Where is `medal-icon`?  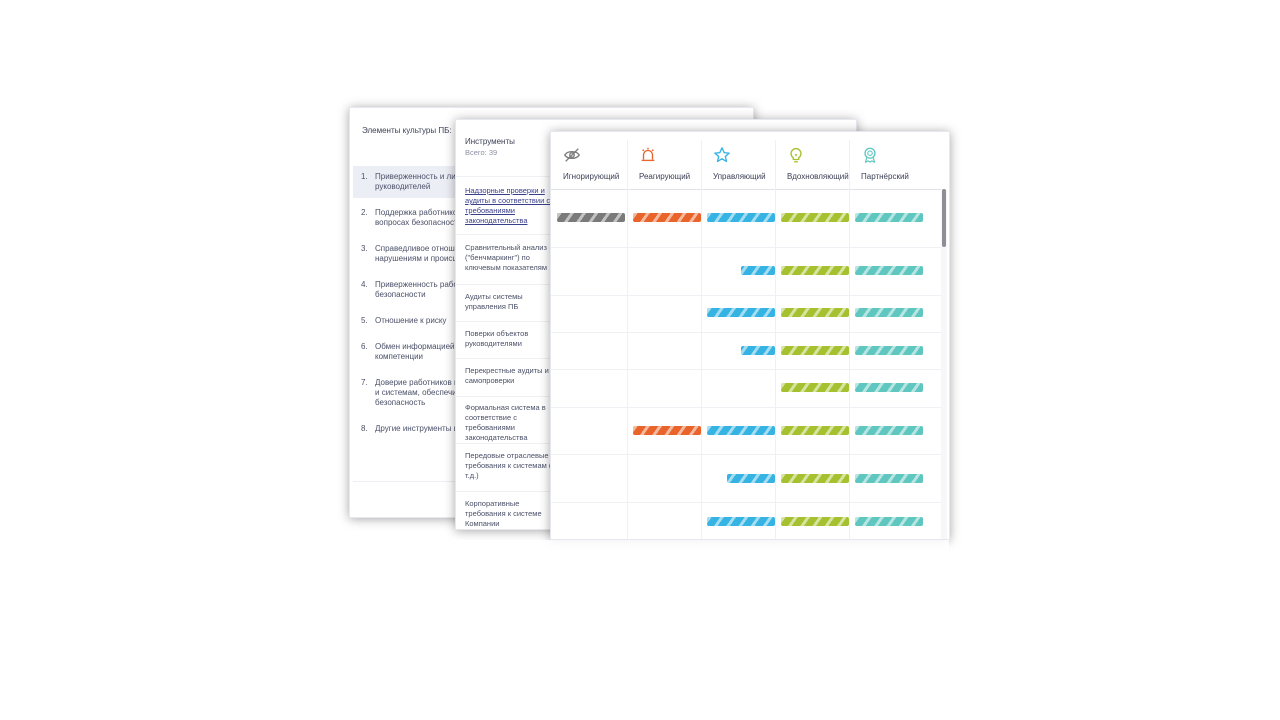 medal-icon is located at coordinates (870, 155).